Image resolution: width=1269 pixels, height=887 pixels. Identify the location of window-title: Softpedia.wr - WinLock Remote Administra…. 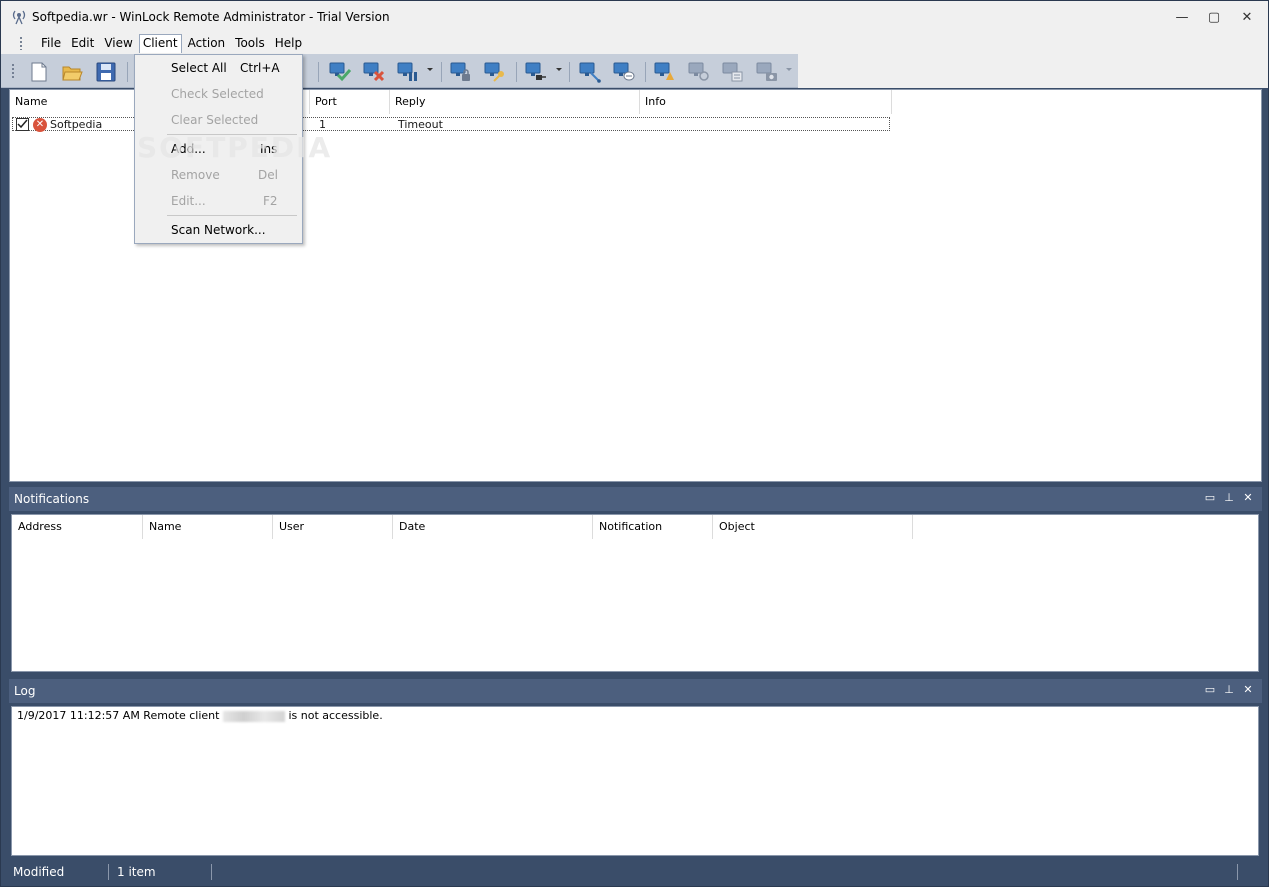
(211, 16).